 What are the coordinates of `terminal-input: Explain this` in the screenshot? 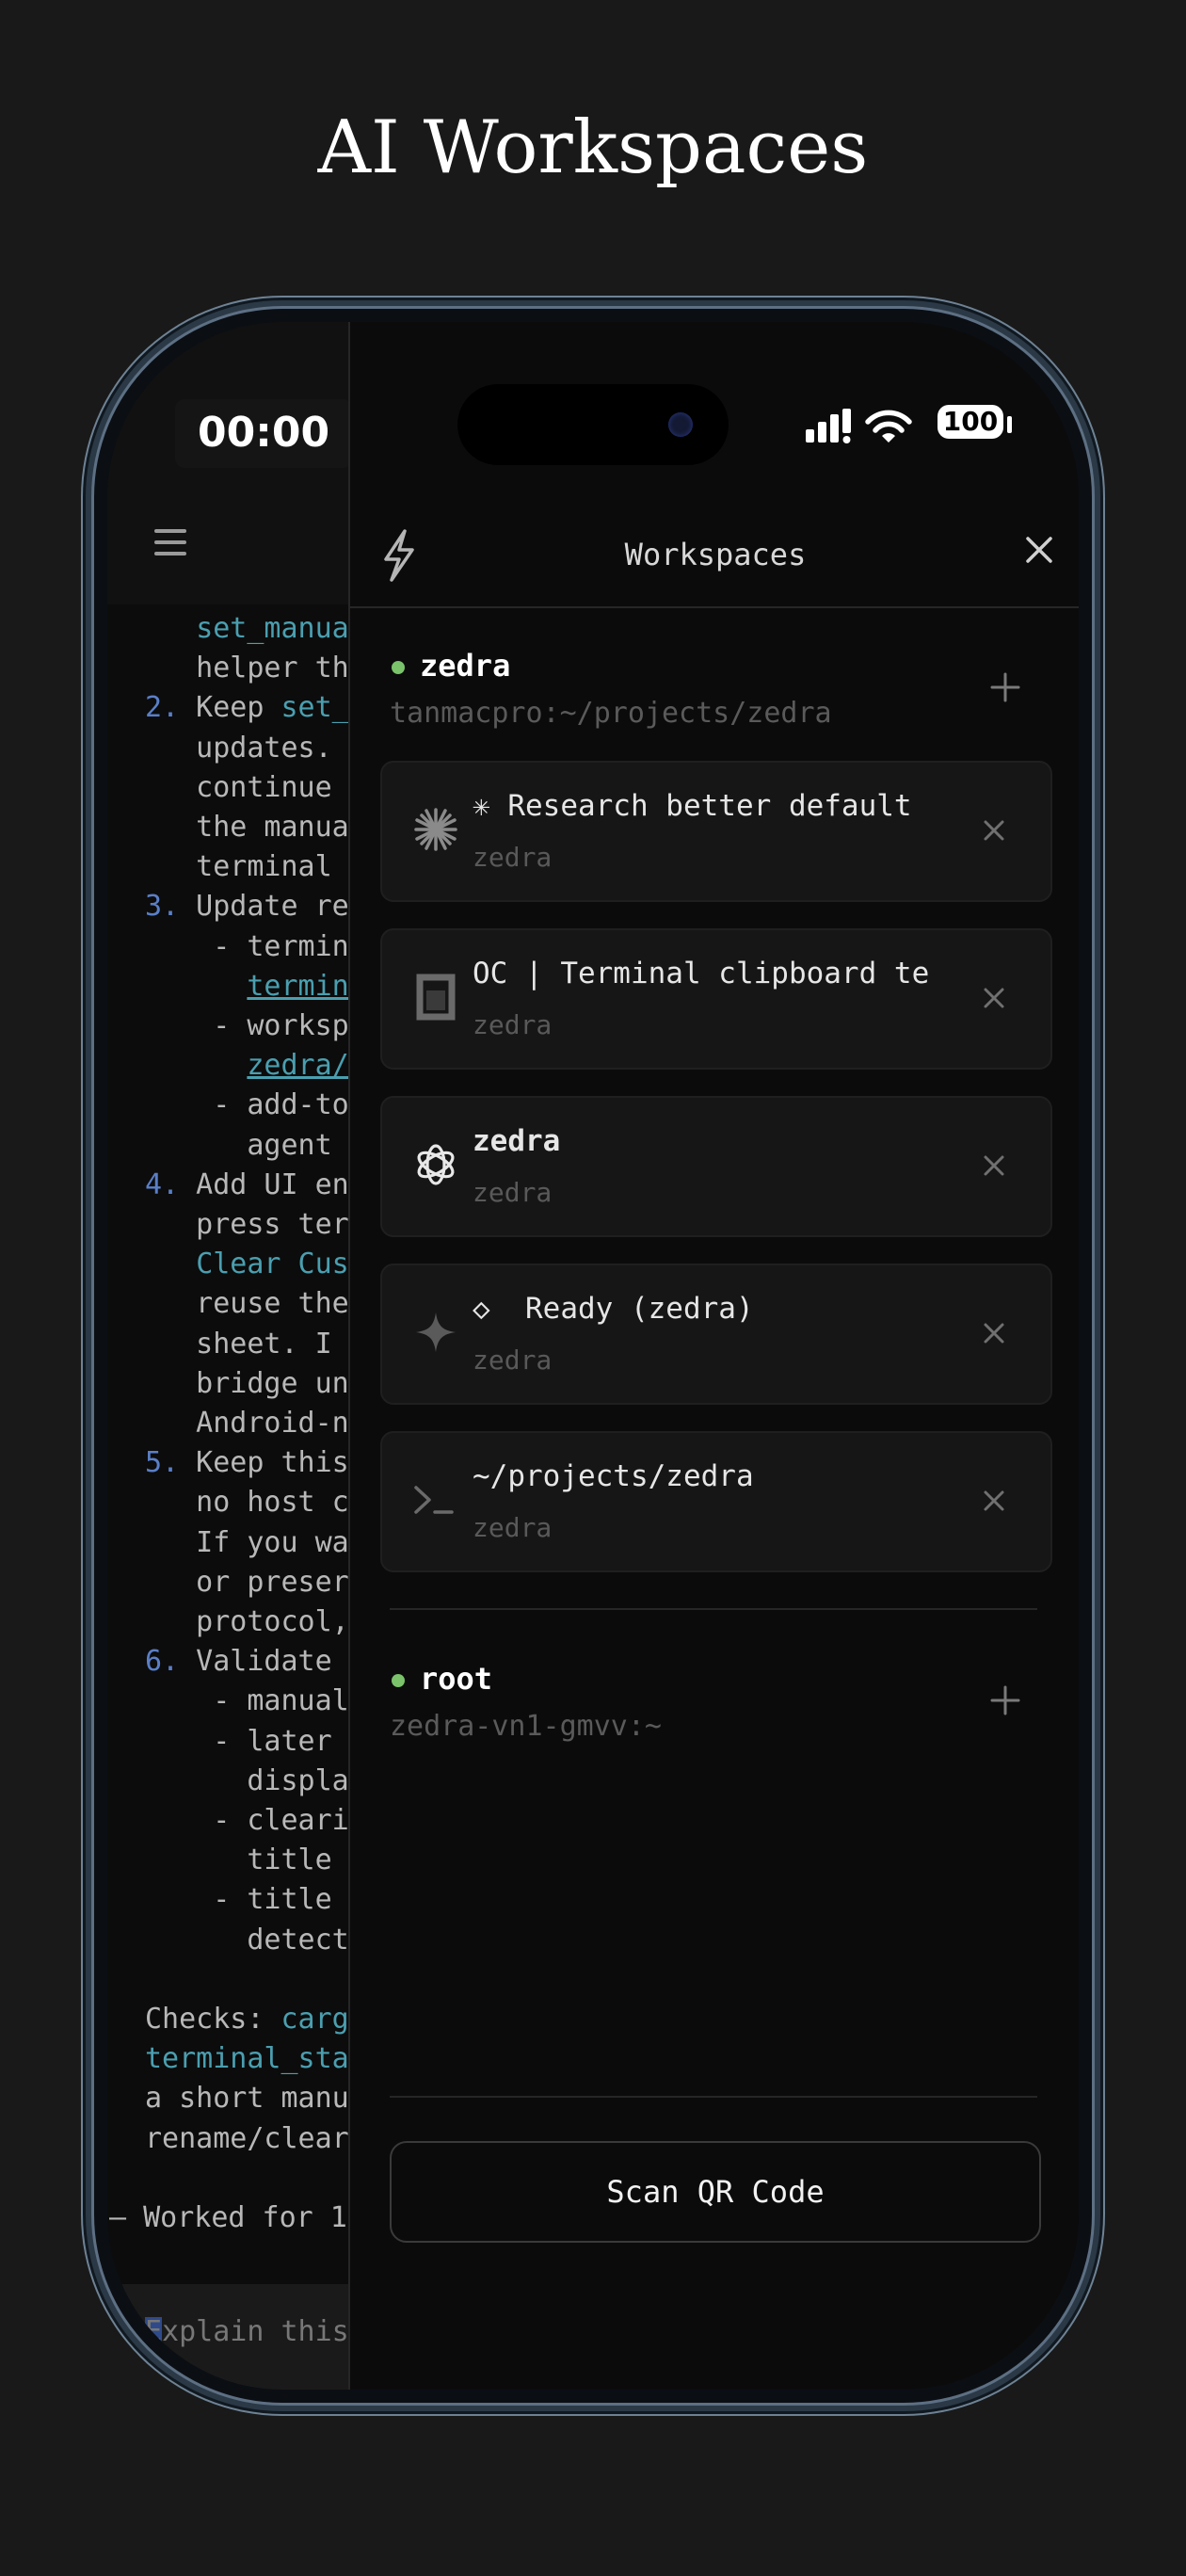 It's located at (247, 2332).